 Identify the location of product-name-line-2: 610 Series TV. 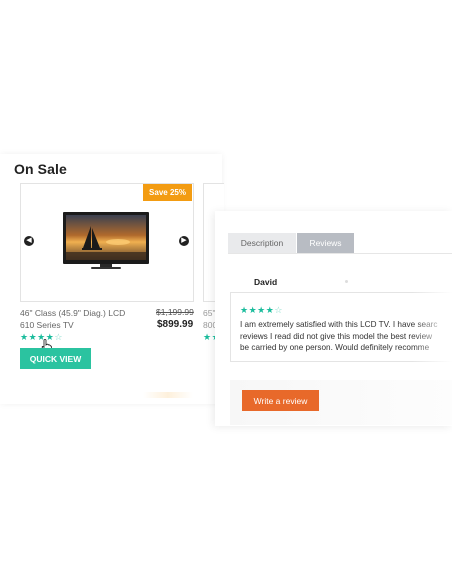
(79, 325).